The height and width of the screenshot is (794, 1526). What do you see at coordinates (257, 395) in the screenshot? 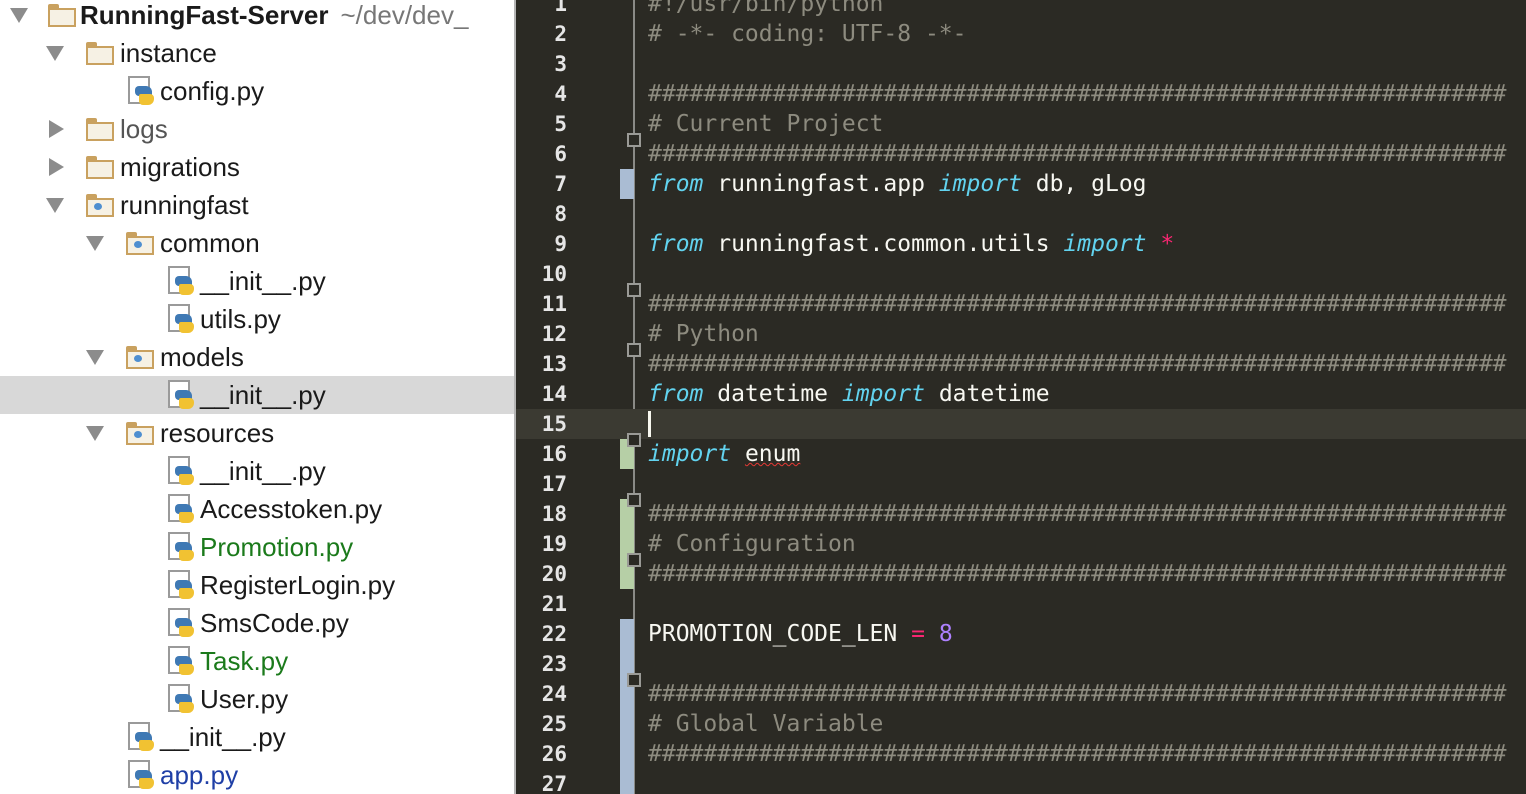
I see `tree-row-models-init: __init__.py` at bounding box center [257, 395].